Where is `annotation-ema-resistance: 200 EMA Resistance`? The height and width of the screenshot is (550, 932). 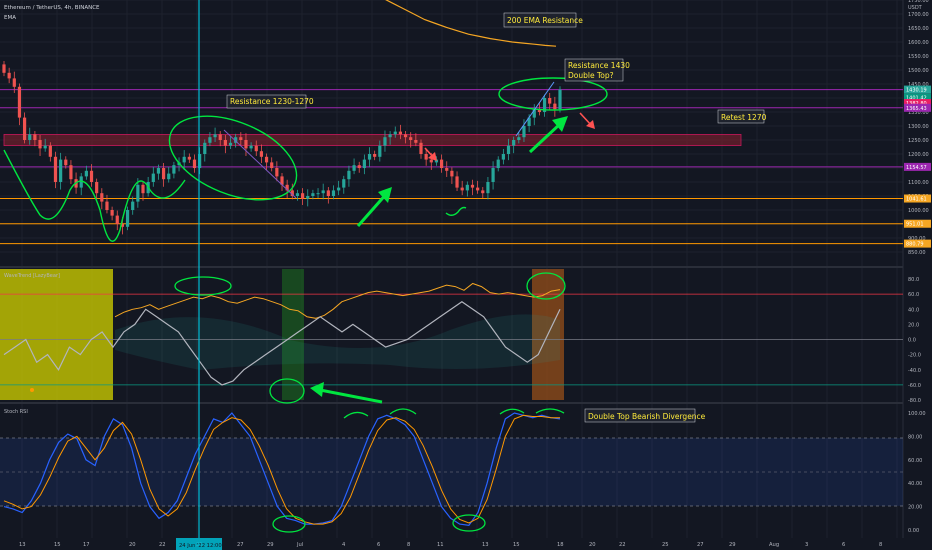
annotation-ema-resistance: 200 EMA Resistance is located at coordinates (543, 20).